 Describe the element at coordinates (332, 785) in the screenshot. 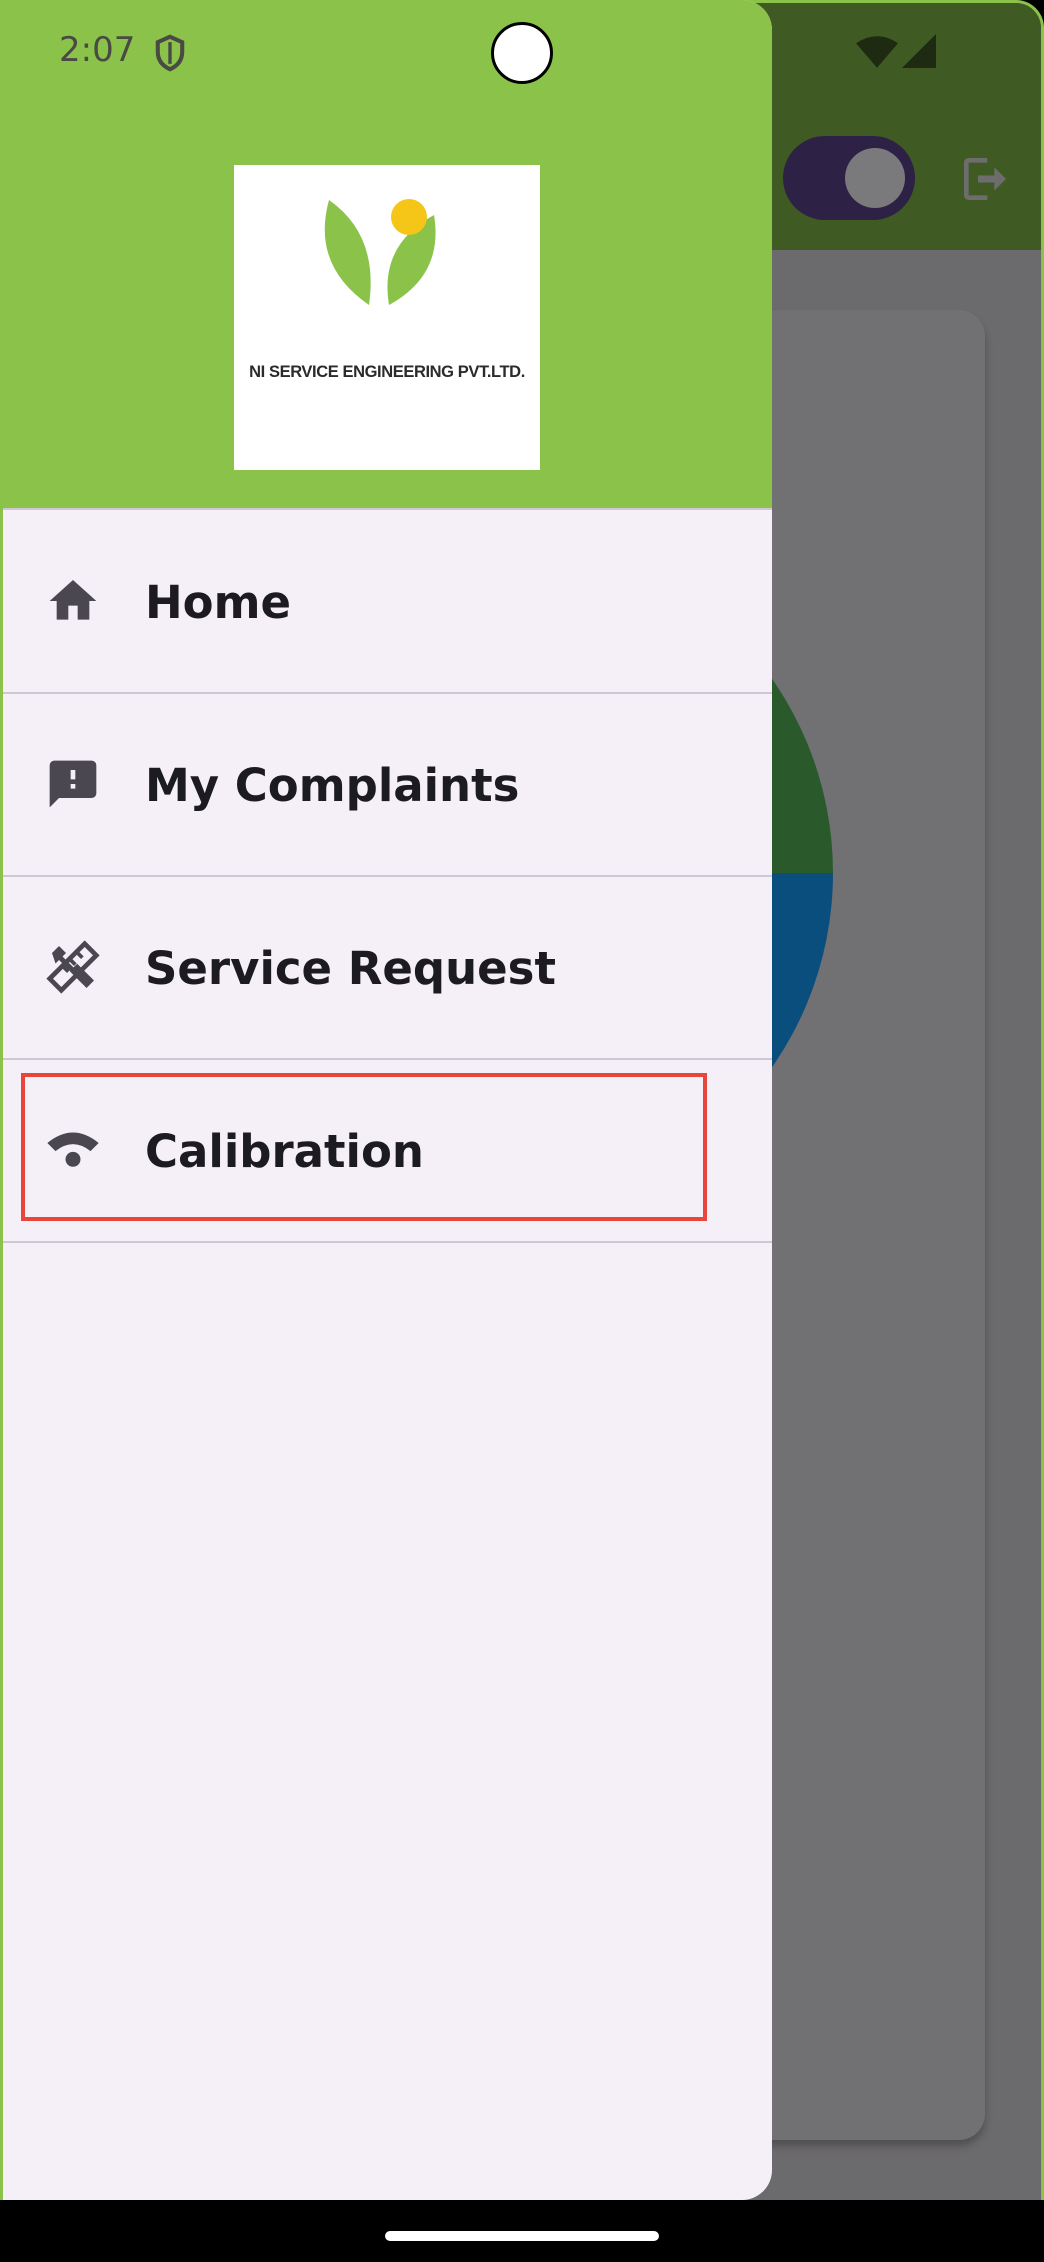

I see `drawer-item-label: My Complaints` at that location.